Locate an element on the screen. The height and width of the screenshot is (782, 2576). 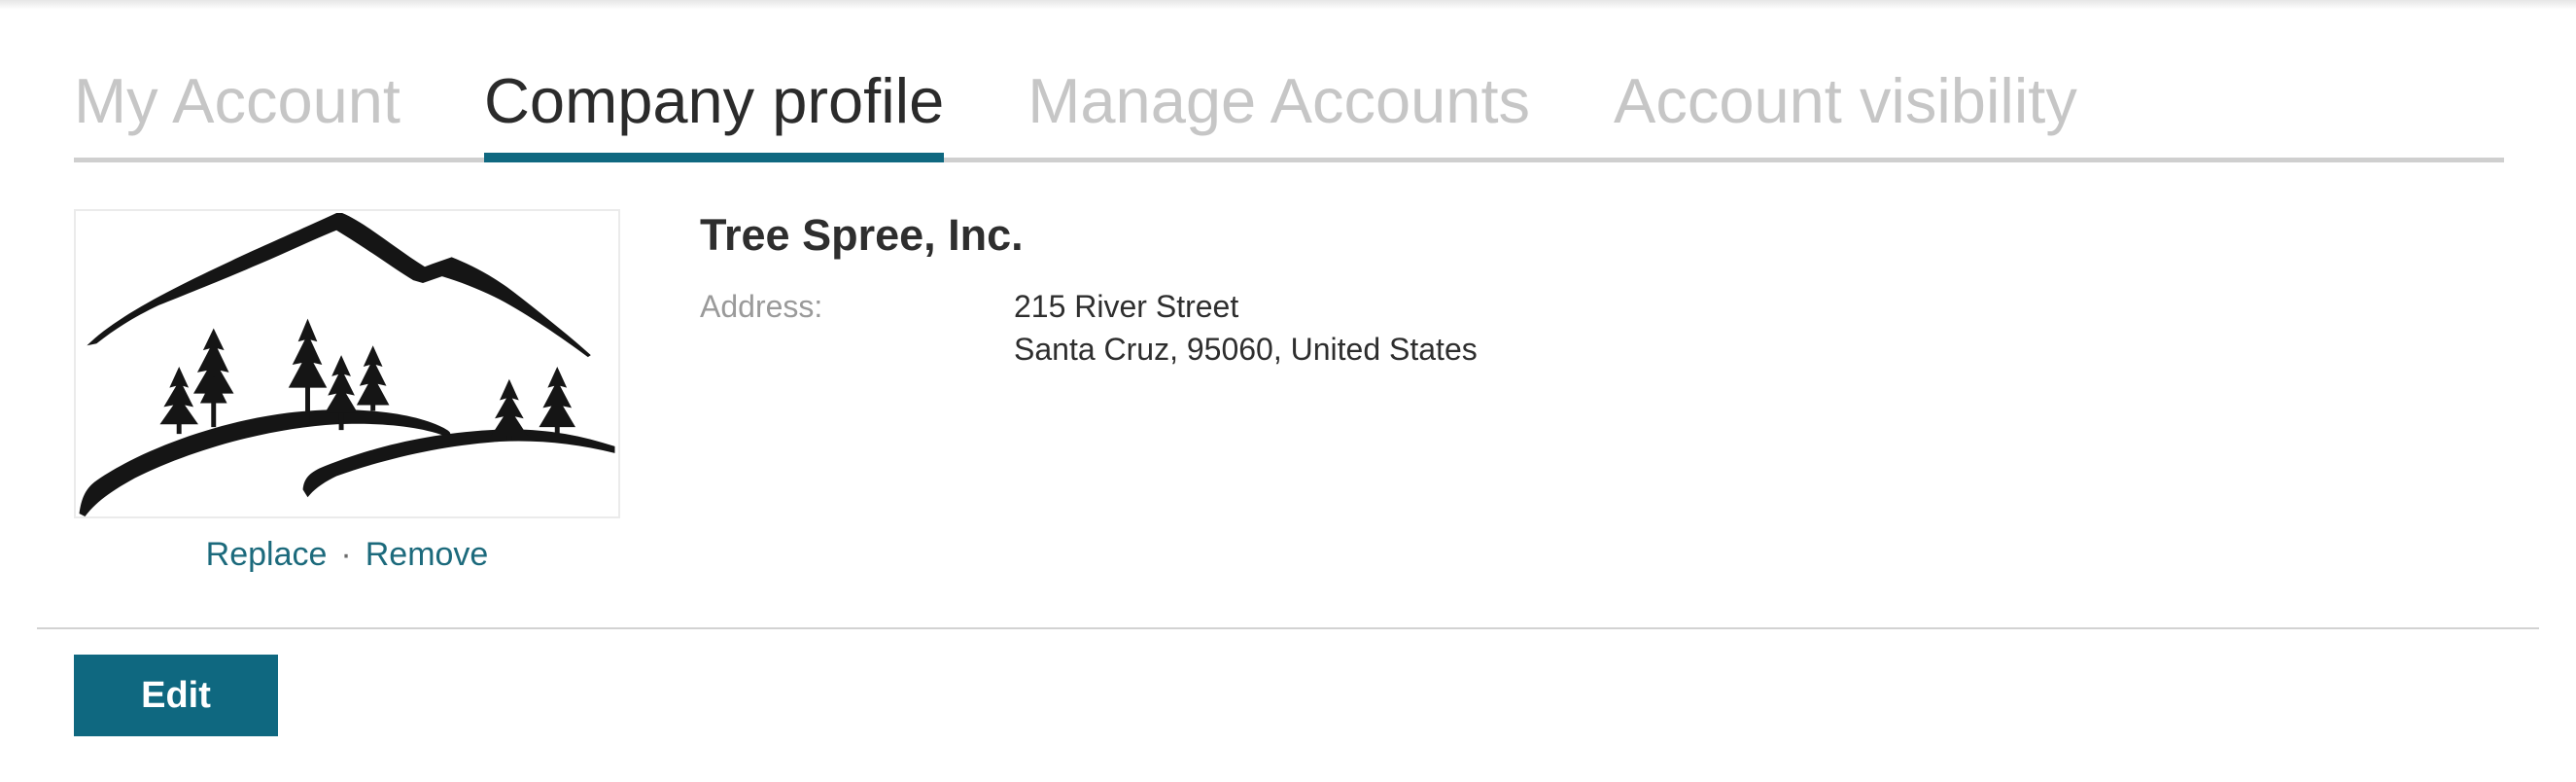
company-logo is located at coordinates (347, 363).